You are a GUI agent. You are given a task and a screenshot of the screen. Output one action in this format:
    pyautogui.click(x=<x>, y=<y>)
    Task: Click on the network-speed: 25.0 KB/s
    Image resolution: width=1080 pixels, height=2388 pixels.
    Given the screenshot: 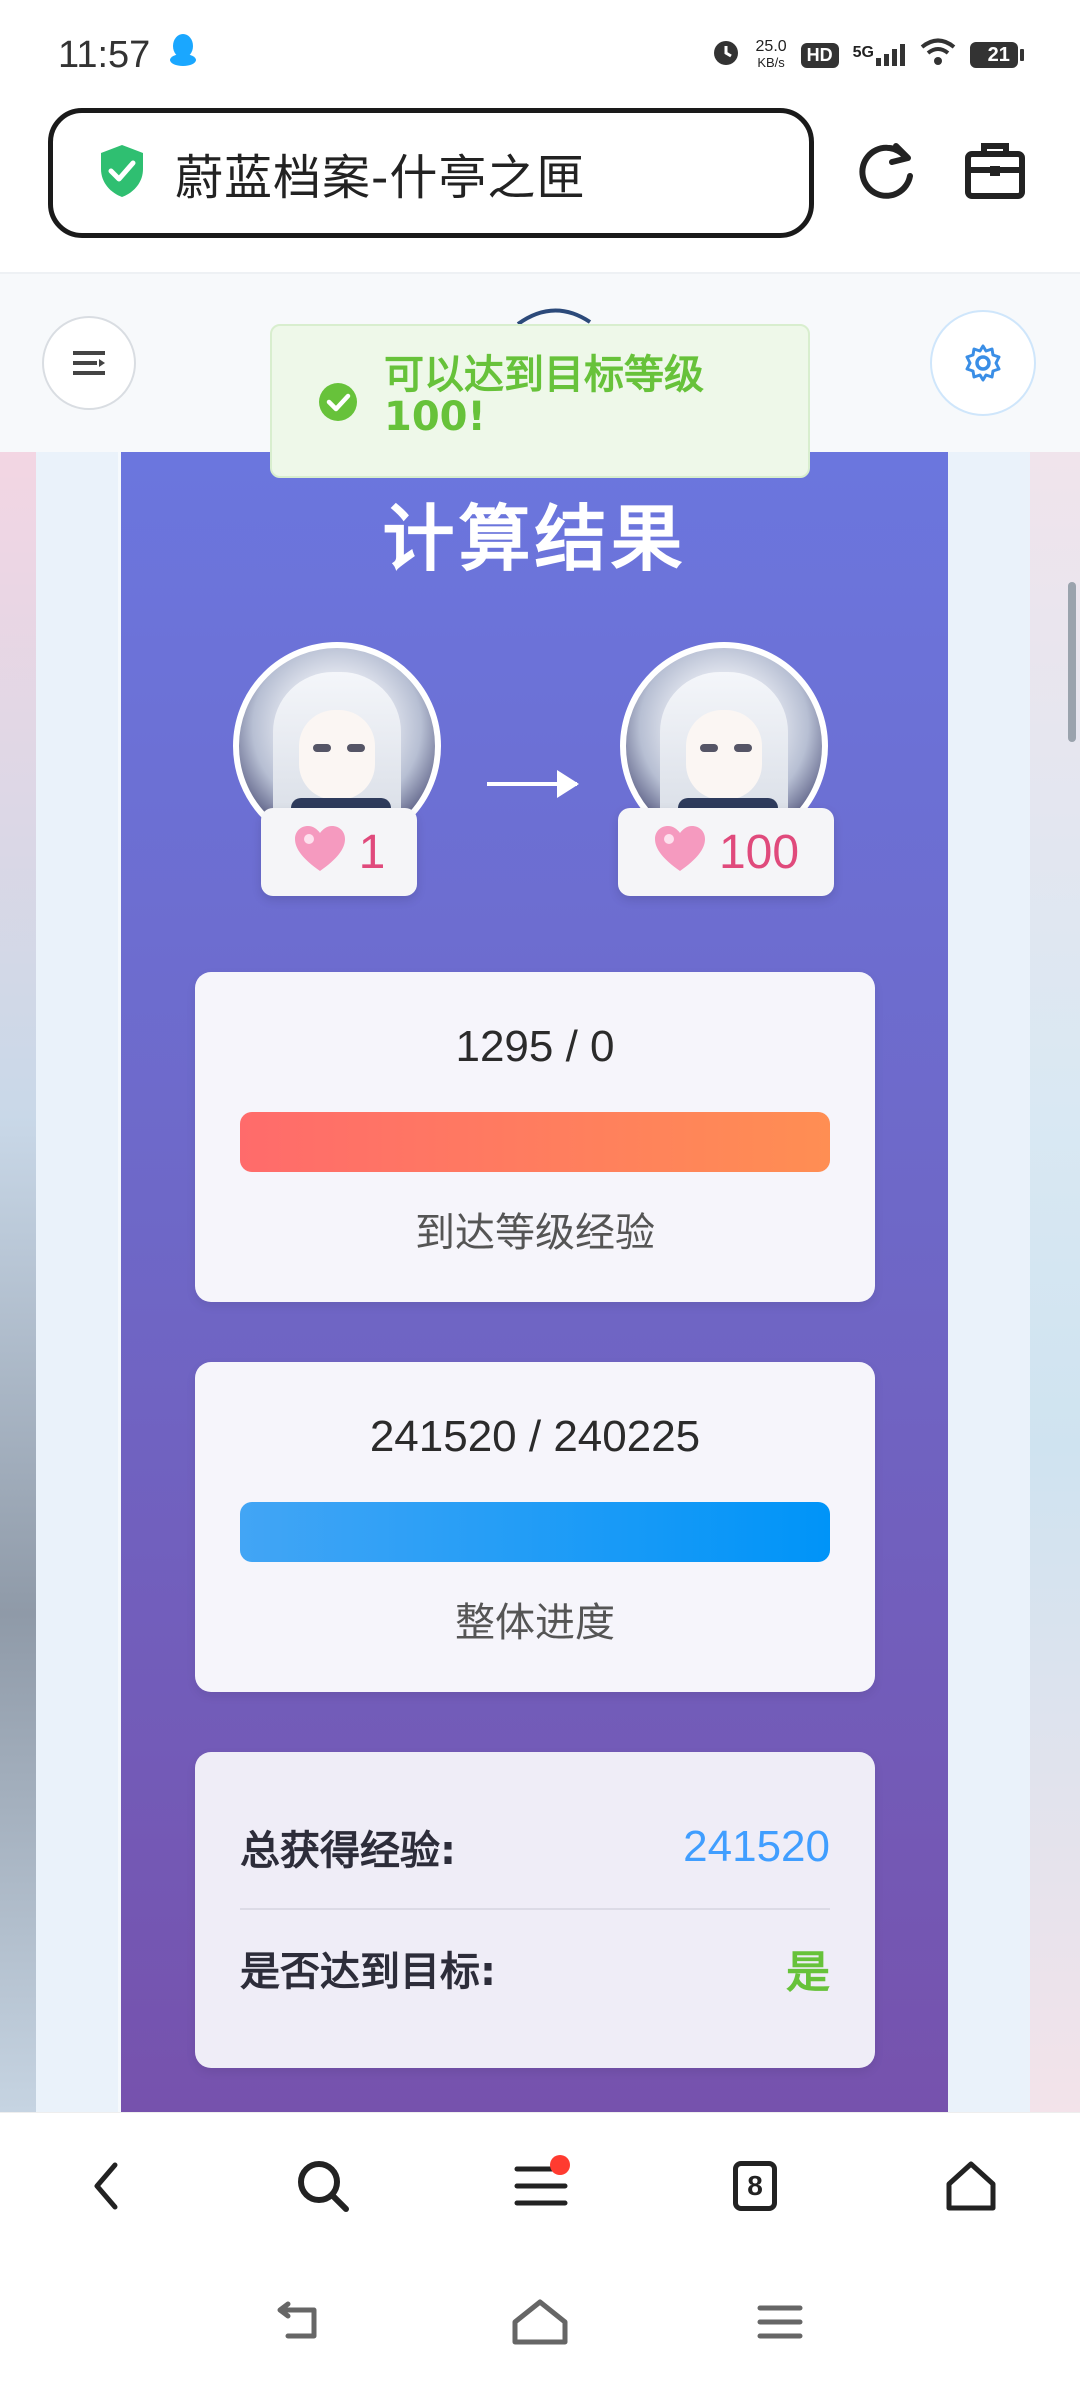 What is the action you would take?
    pyautogui.click(x=771, y=55)
    